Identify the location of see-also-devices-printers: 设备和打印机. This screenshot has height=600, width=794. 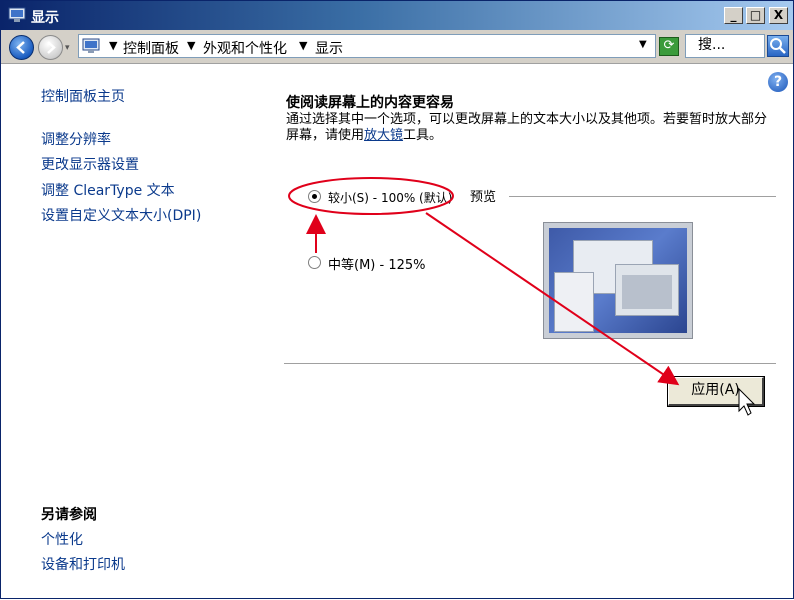
(83, 564).